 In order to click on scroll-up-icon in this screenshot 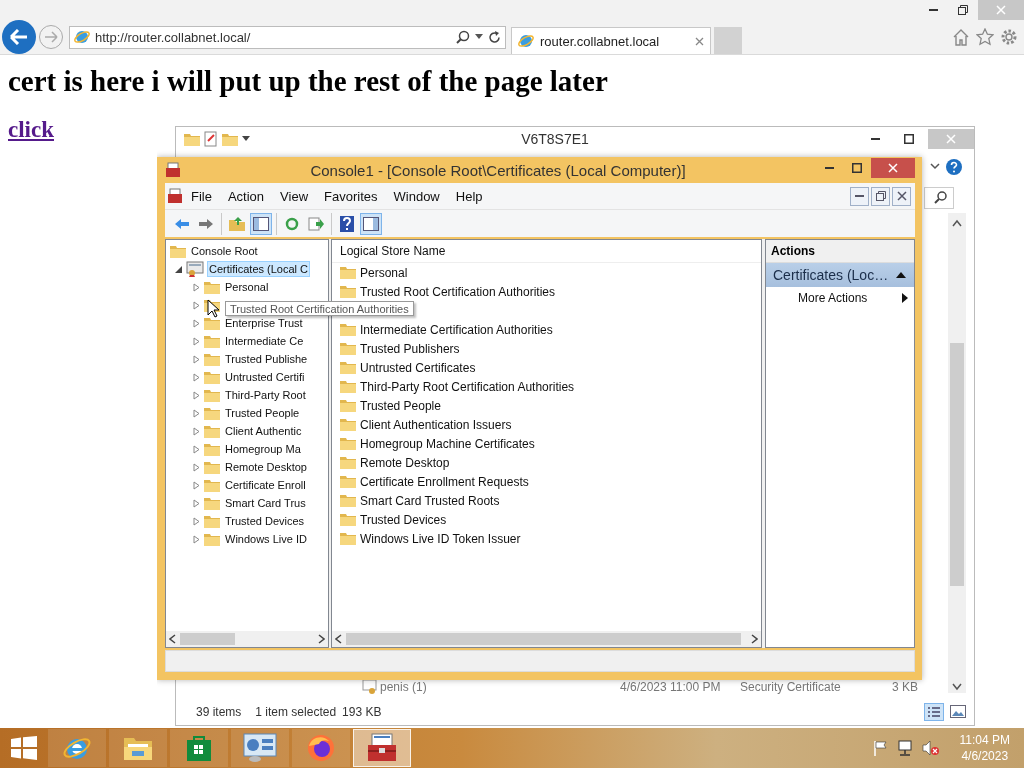, I will do `click(957, 223)`.